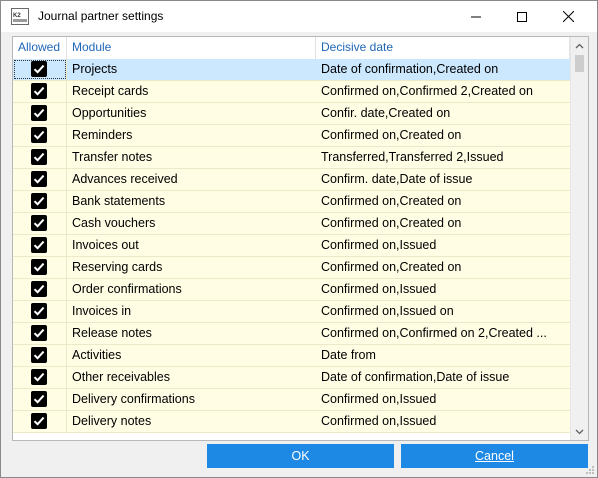 The height and width of the screenshot is (478, 598). What do you see at coordinates (443, 48) in the screenshot?
I see `column-header-decisive-date: Decisive date` at bounding box center [443, 48].